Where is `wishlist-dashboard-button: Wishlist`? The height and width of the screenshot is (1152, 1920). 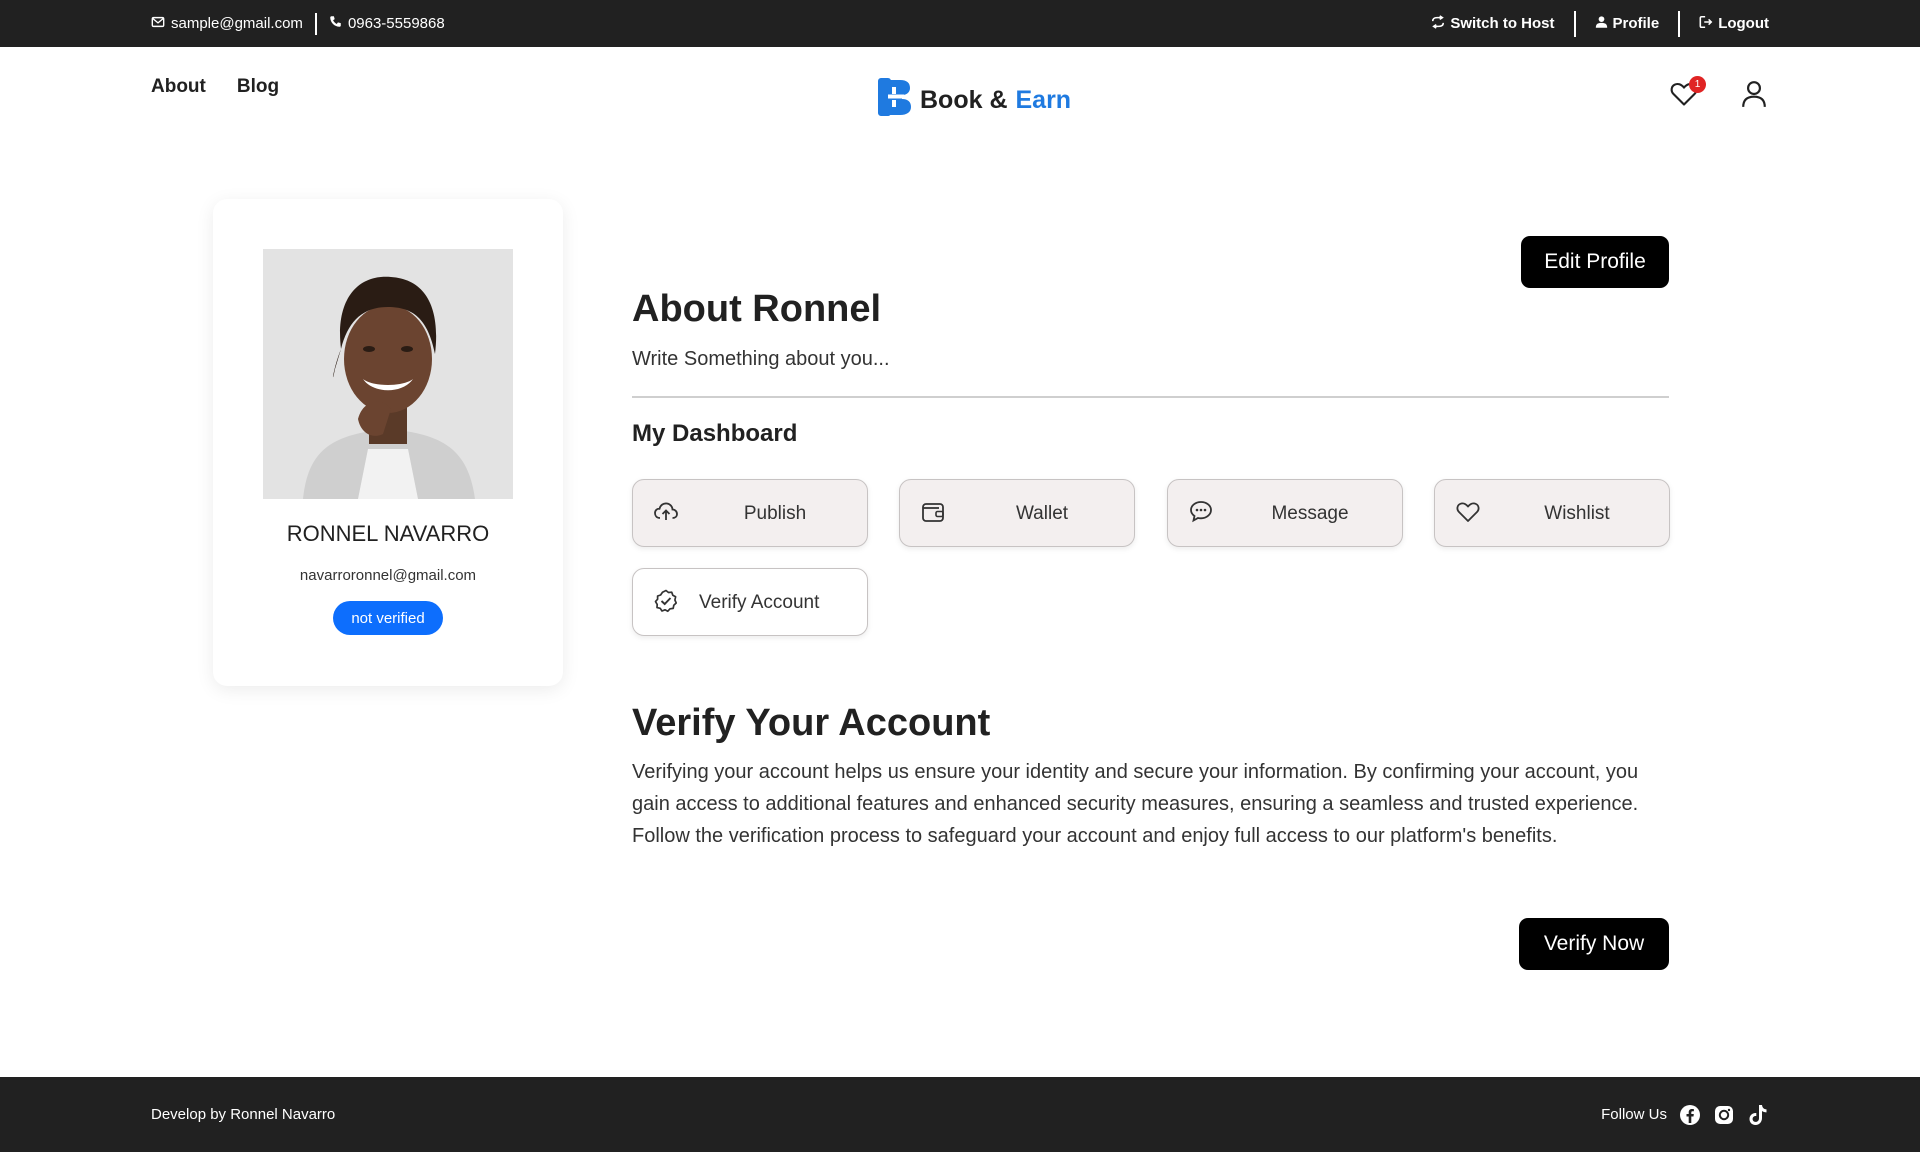 wishlist-dashboard-button: Wishlist is located at coordinates (1552, 513).